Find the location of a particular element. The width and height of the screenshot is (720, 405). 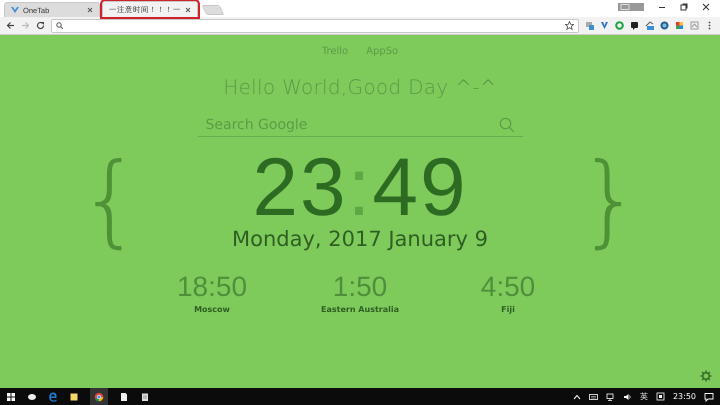

brace: { is located at coordinates (110, 200).